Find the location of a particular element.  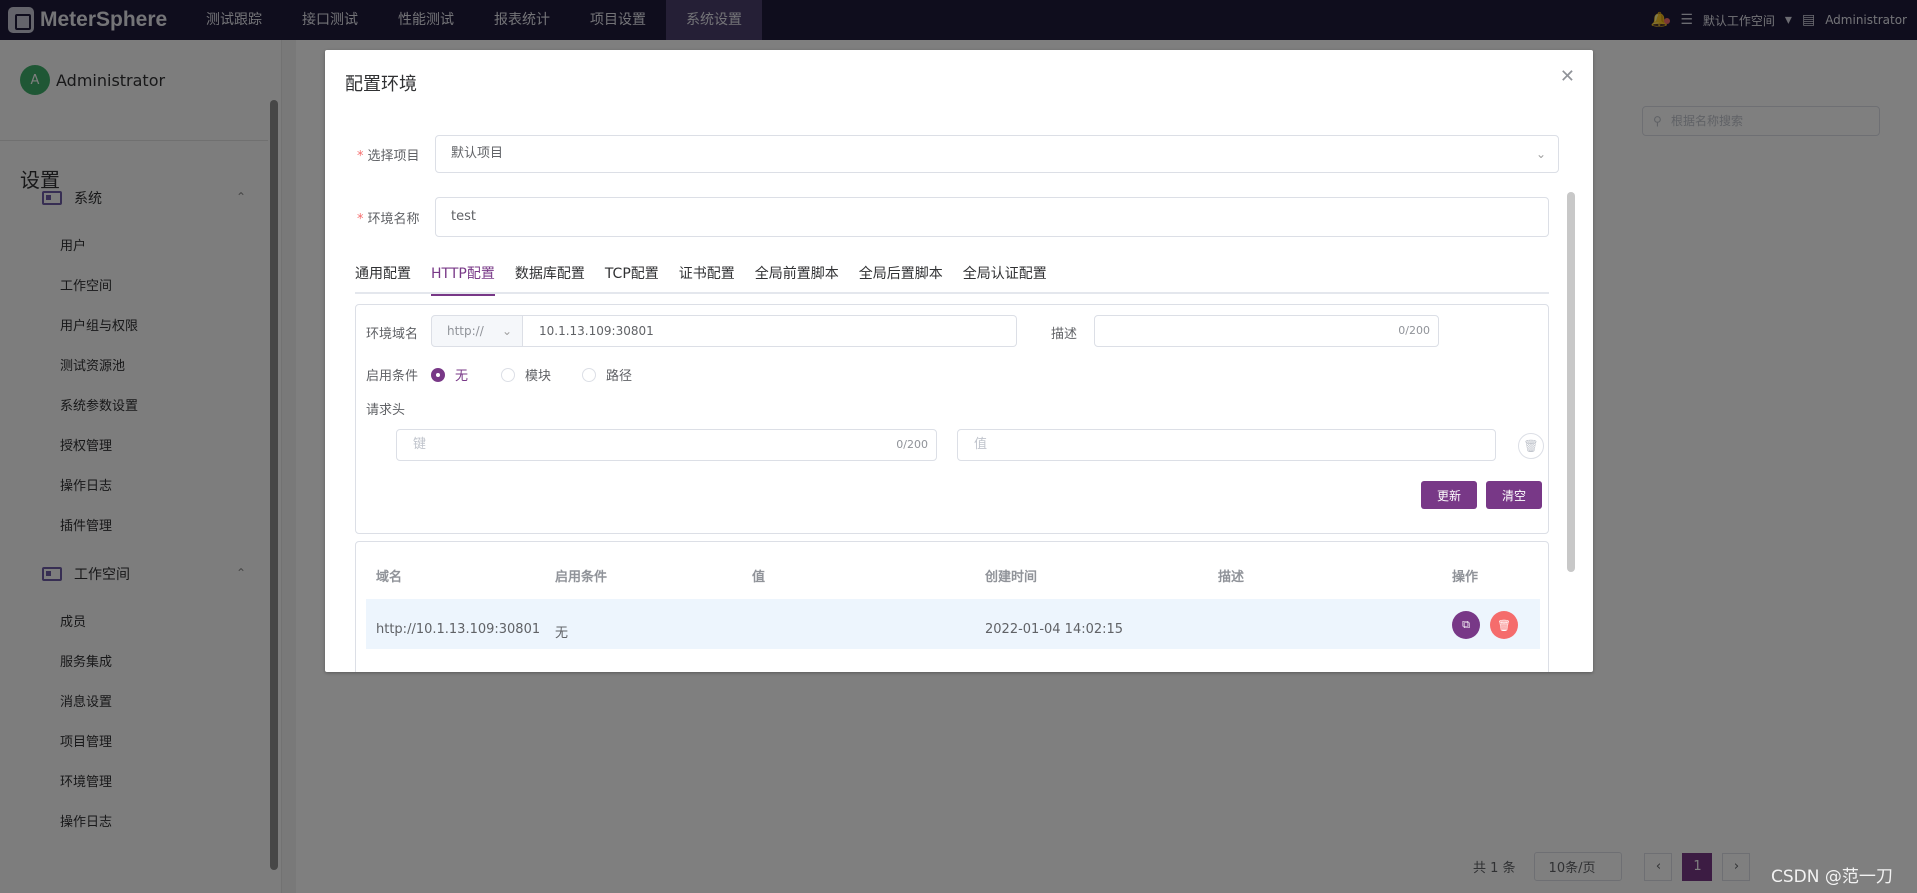

tab-database-config: 数据库配置 is located at coordinates (550, 279).